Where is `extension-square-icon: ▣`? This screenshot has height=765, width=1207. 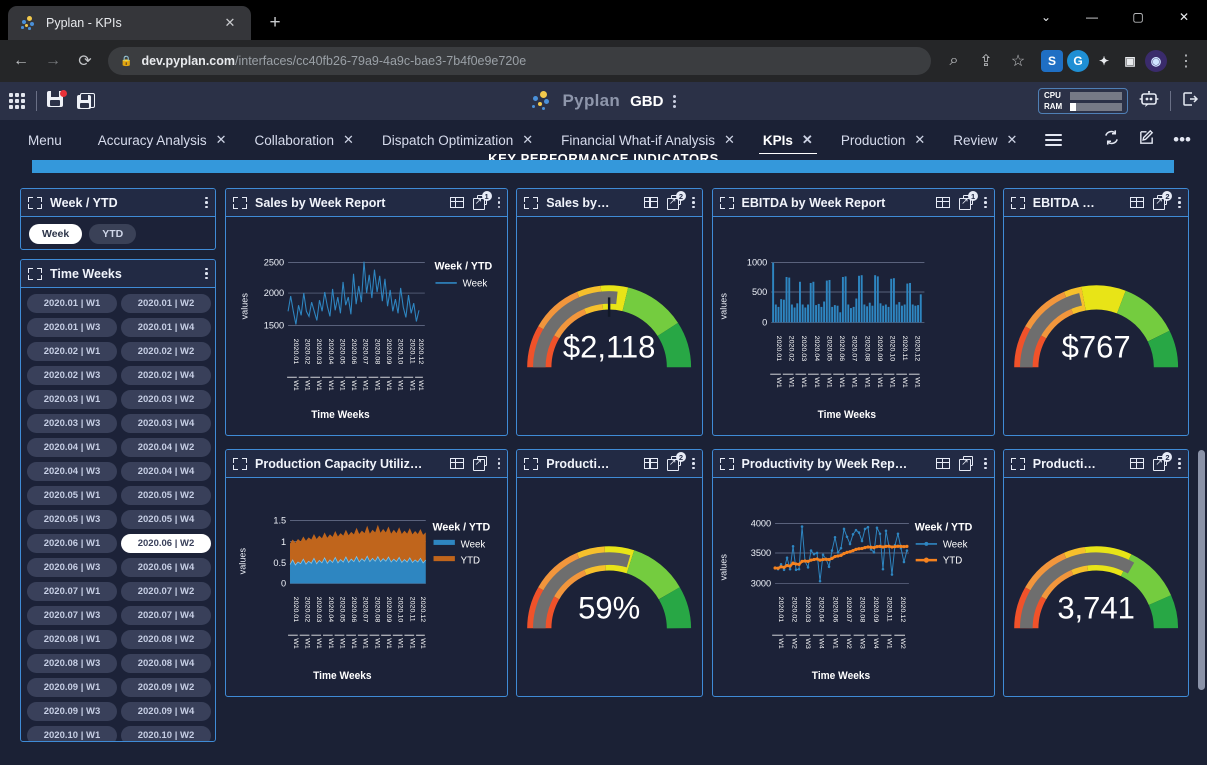 extension-square-icon: ▣ is located at coordinates (1130, 61).